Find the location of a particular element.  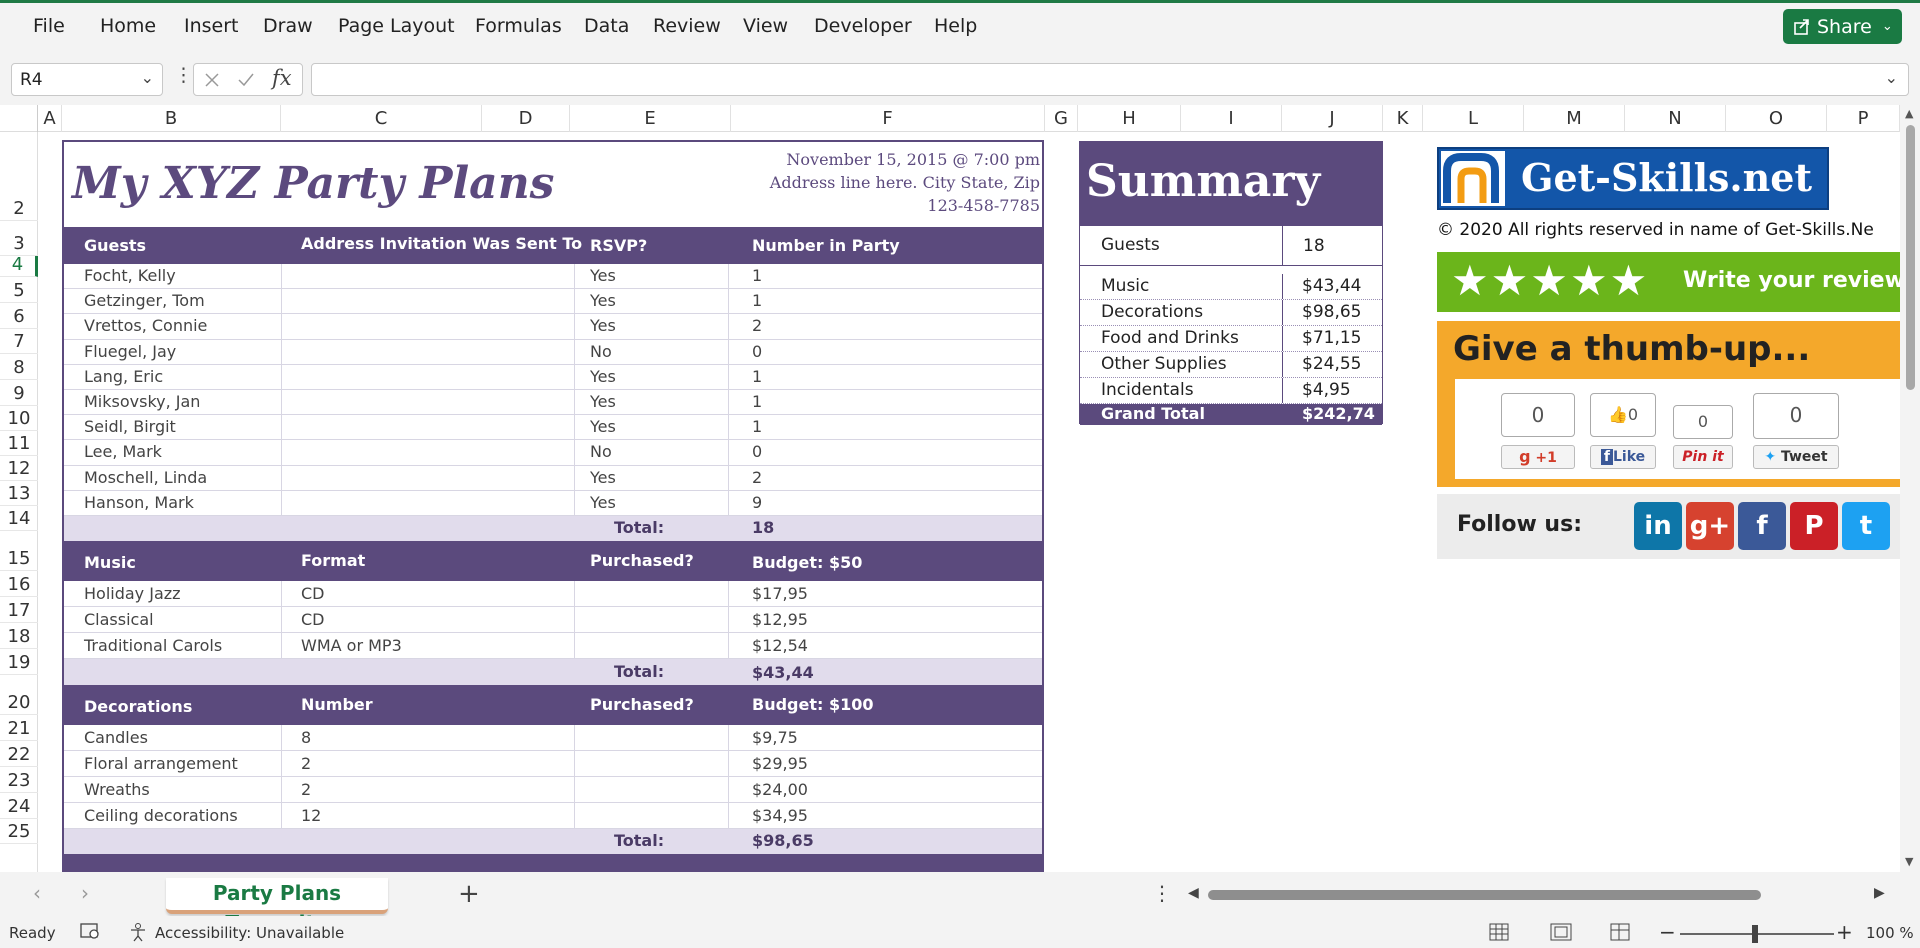

table-row: Vrettos, Connie Yes 2 is located at coordinates (553, 327).